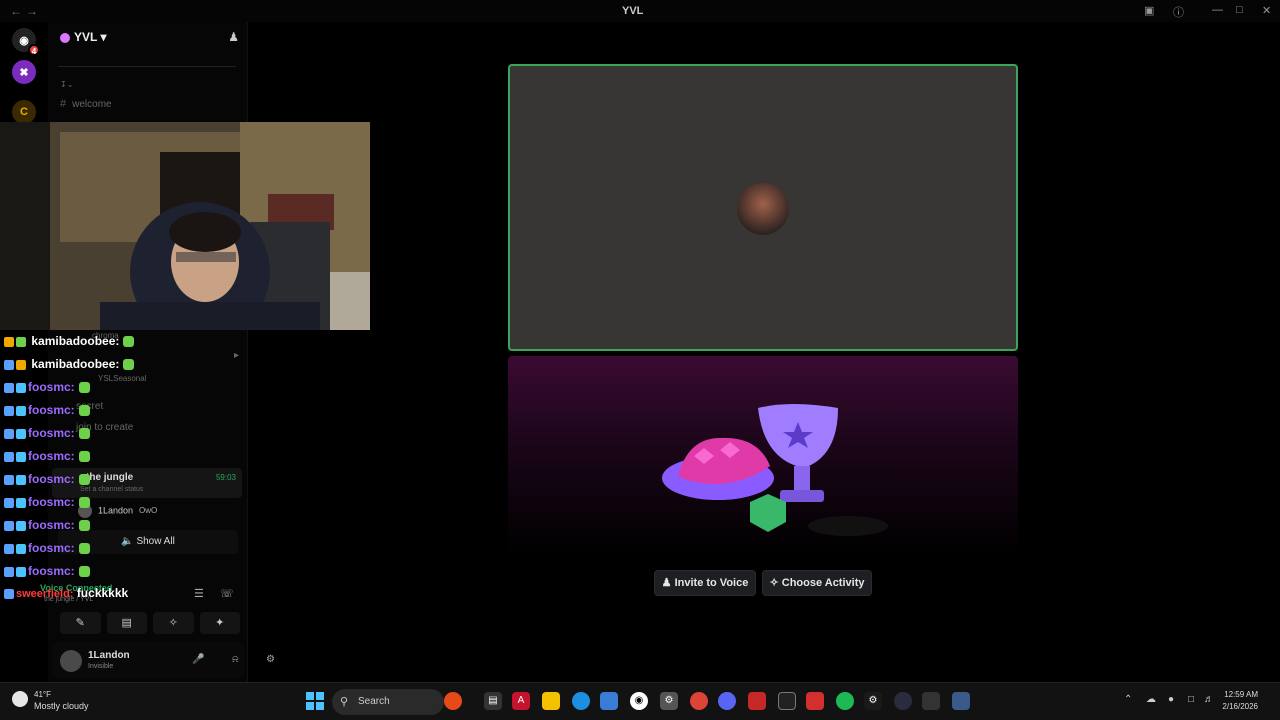 The height and width of the screenshot is (720, 1280). I want to click on app-icon: ◉, so click(639, 701).